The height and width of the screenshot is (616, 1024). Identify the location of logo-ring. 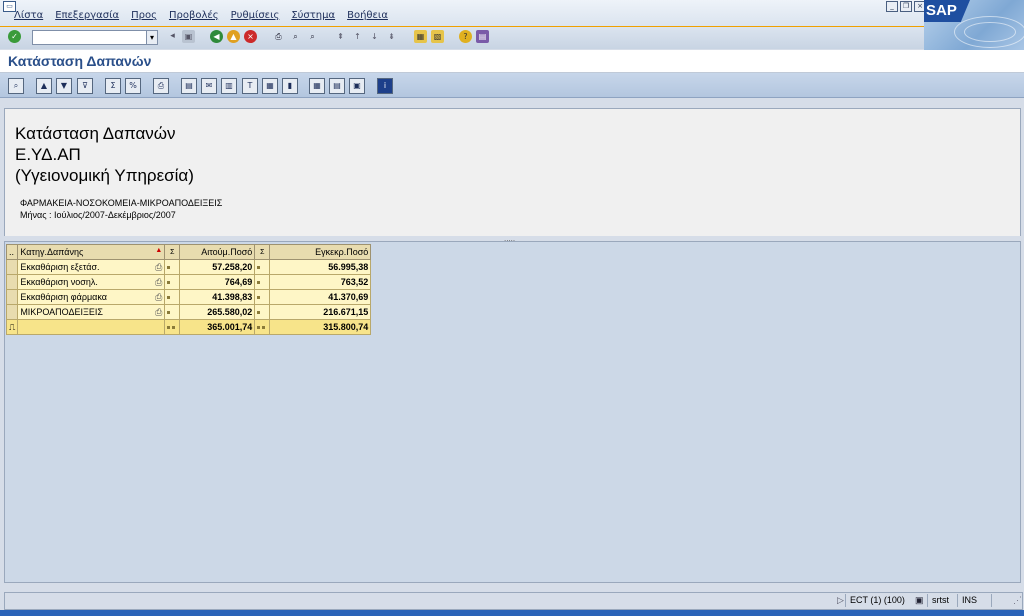
(989, 32).